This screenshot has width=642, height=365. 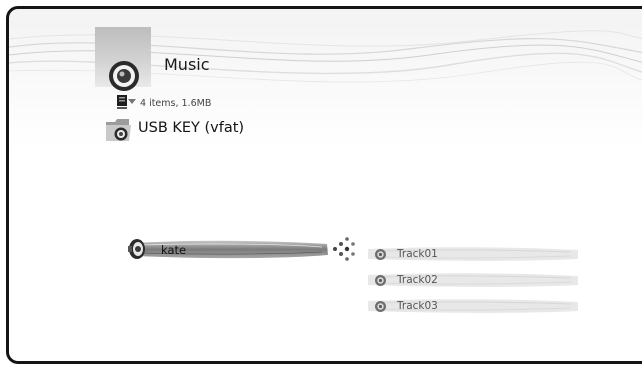 What do you see at coordinates (191, 128) in the screenshot?
I see `folder-label: USB KEY (vfat)` at bounding box center [191, 128].